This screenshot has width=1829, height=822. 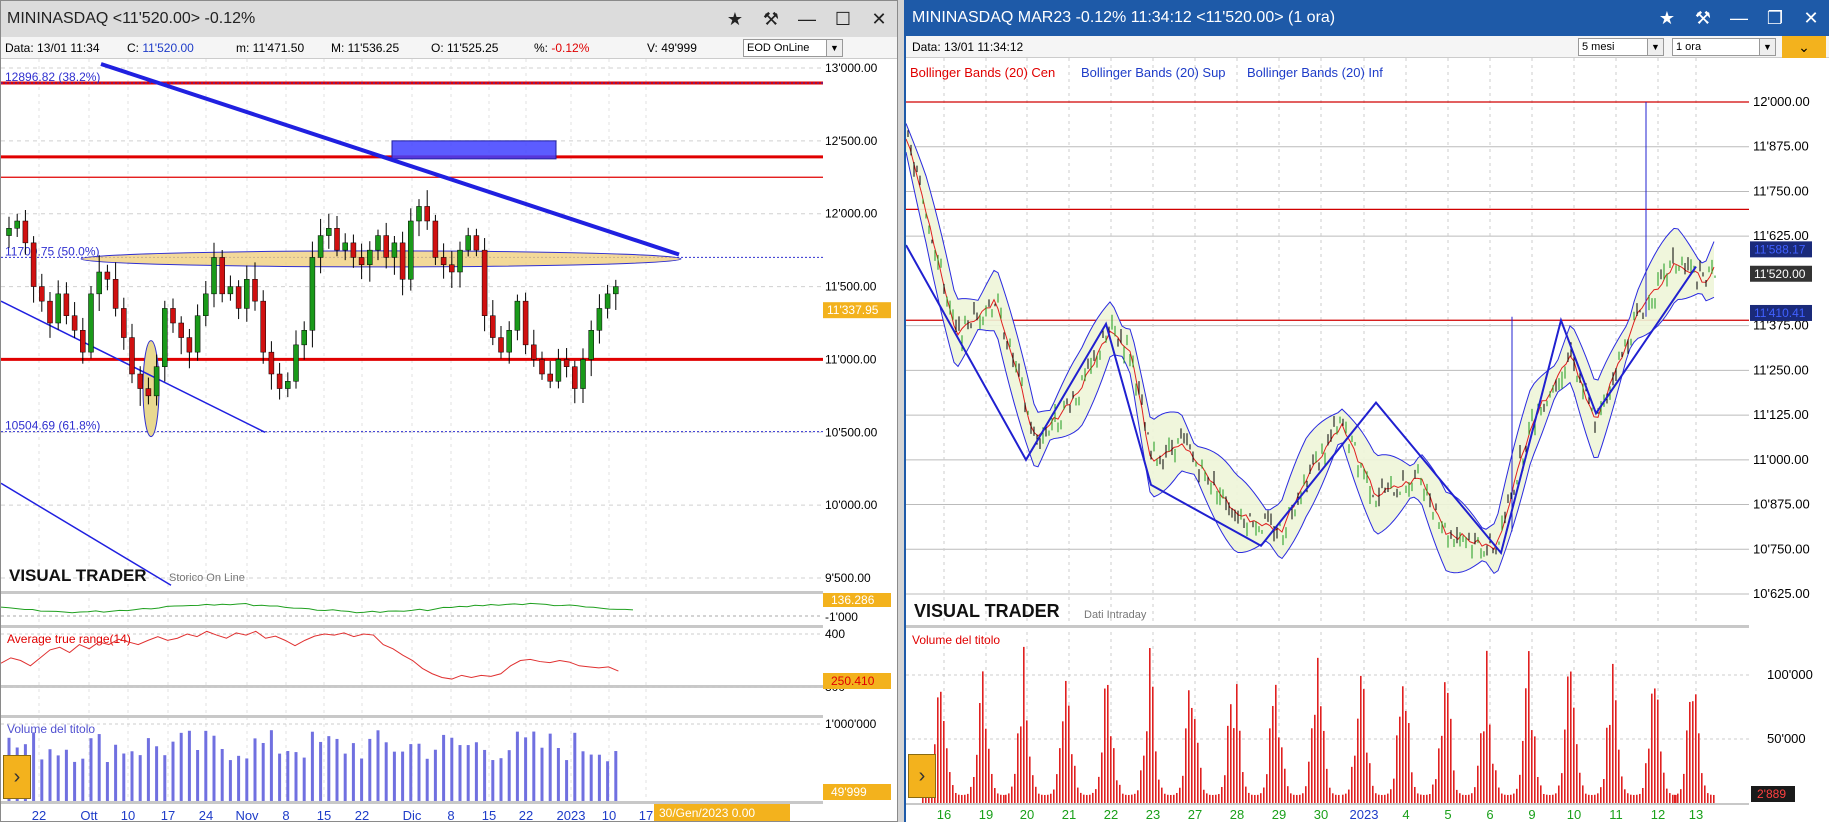 I want to click on maximize-icon: ☐, so click(x=843, y=19).